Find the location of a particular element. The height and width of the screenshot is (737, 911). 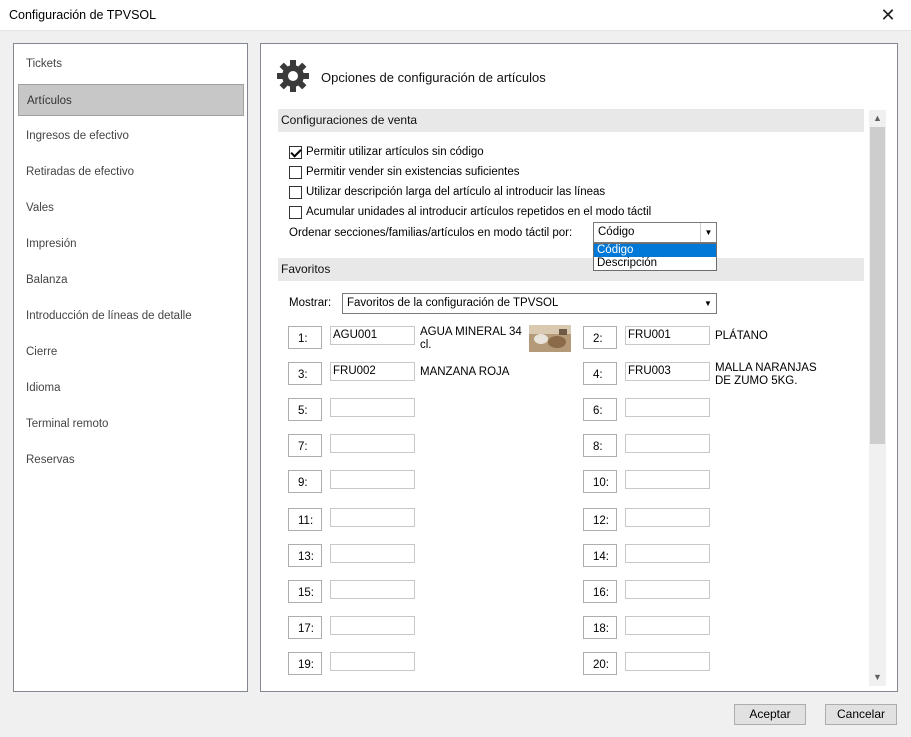

scrollbar-thumb is located at coordinates (877, 285).